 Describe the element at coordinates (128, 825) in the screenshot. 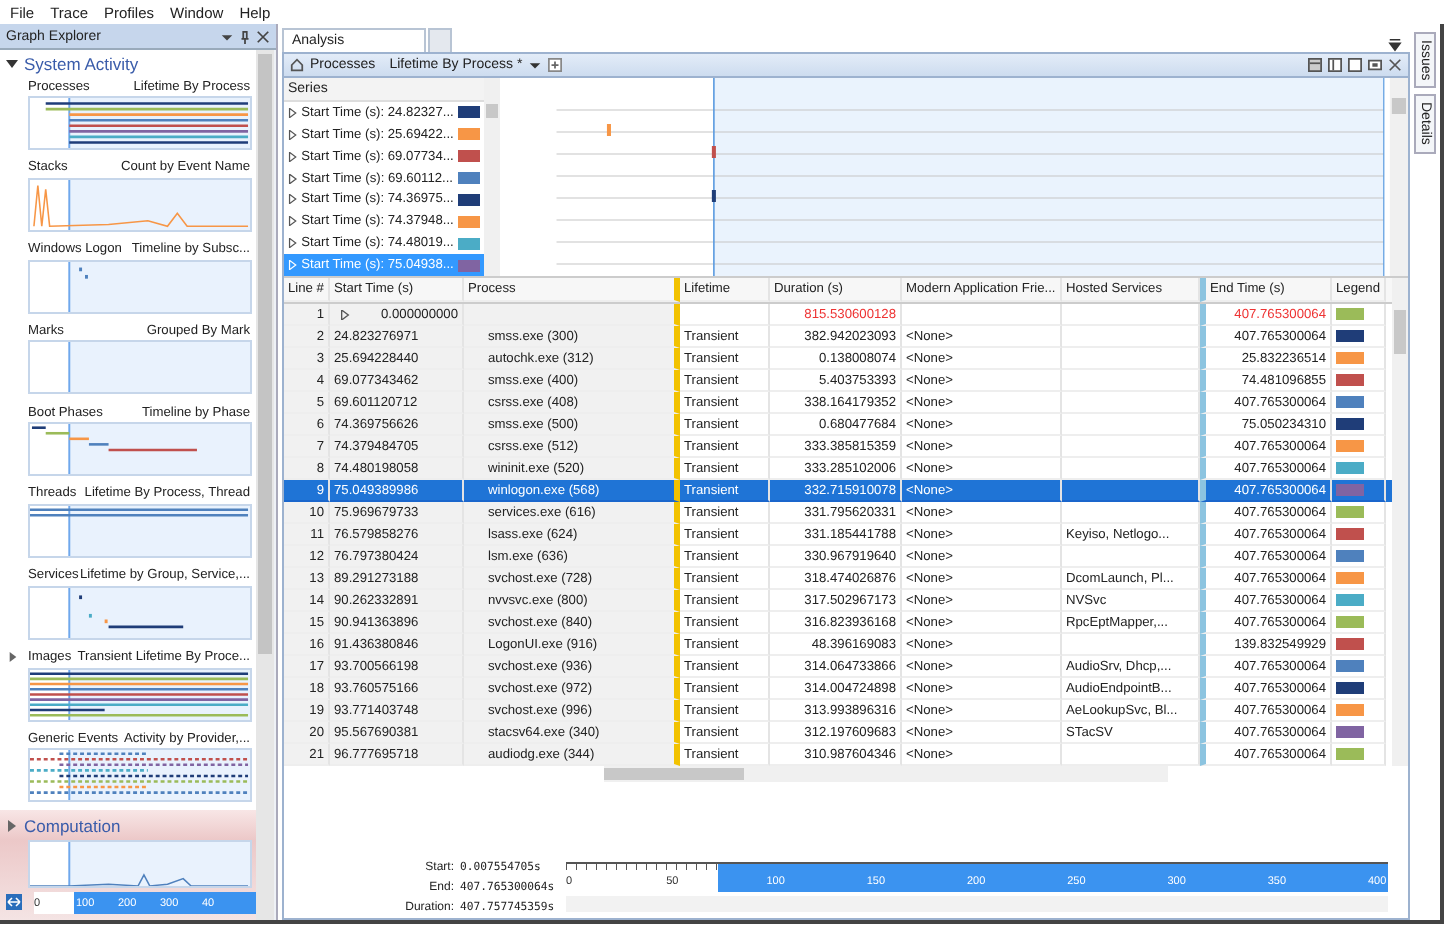

I see `group-header: Computation` at that location.